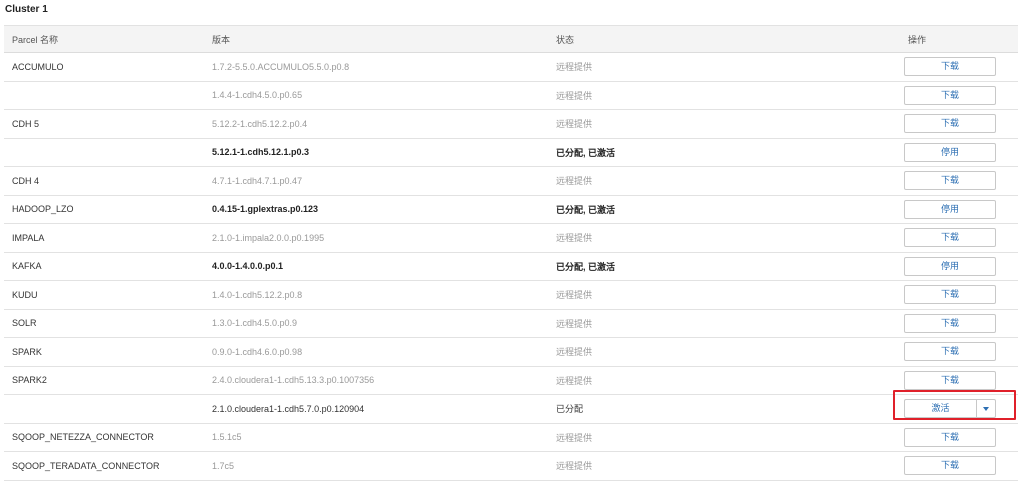 The height and width of the screenshot is (485, 1024). What do you see at coordinates (104, 66) in the screenshot?
I see `parcel-name: ACCUMULO` at bounding box center [104, 66].